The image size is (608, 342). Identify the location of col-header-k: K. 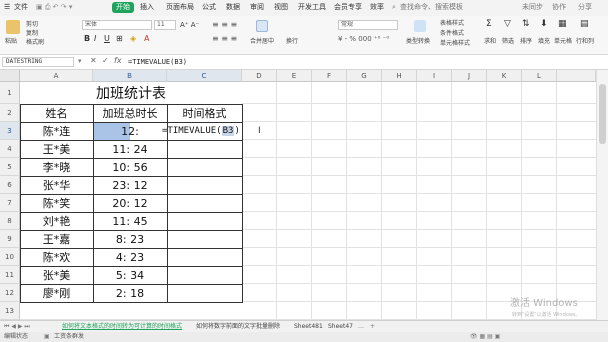
(504, 76).